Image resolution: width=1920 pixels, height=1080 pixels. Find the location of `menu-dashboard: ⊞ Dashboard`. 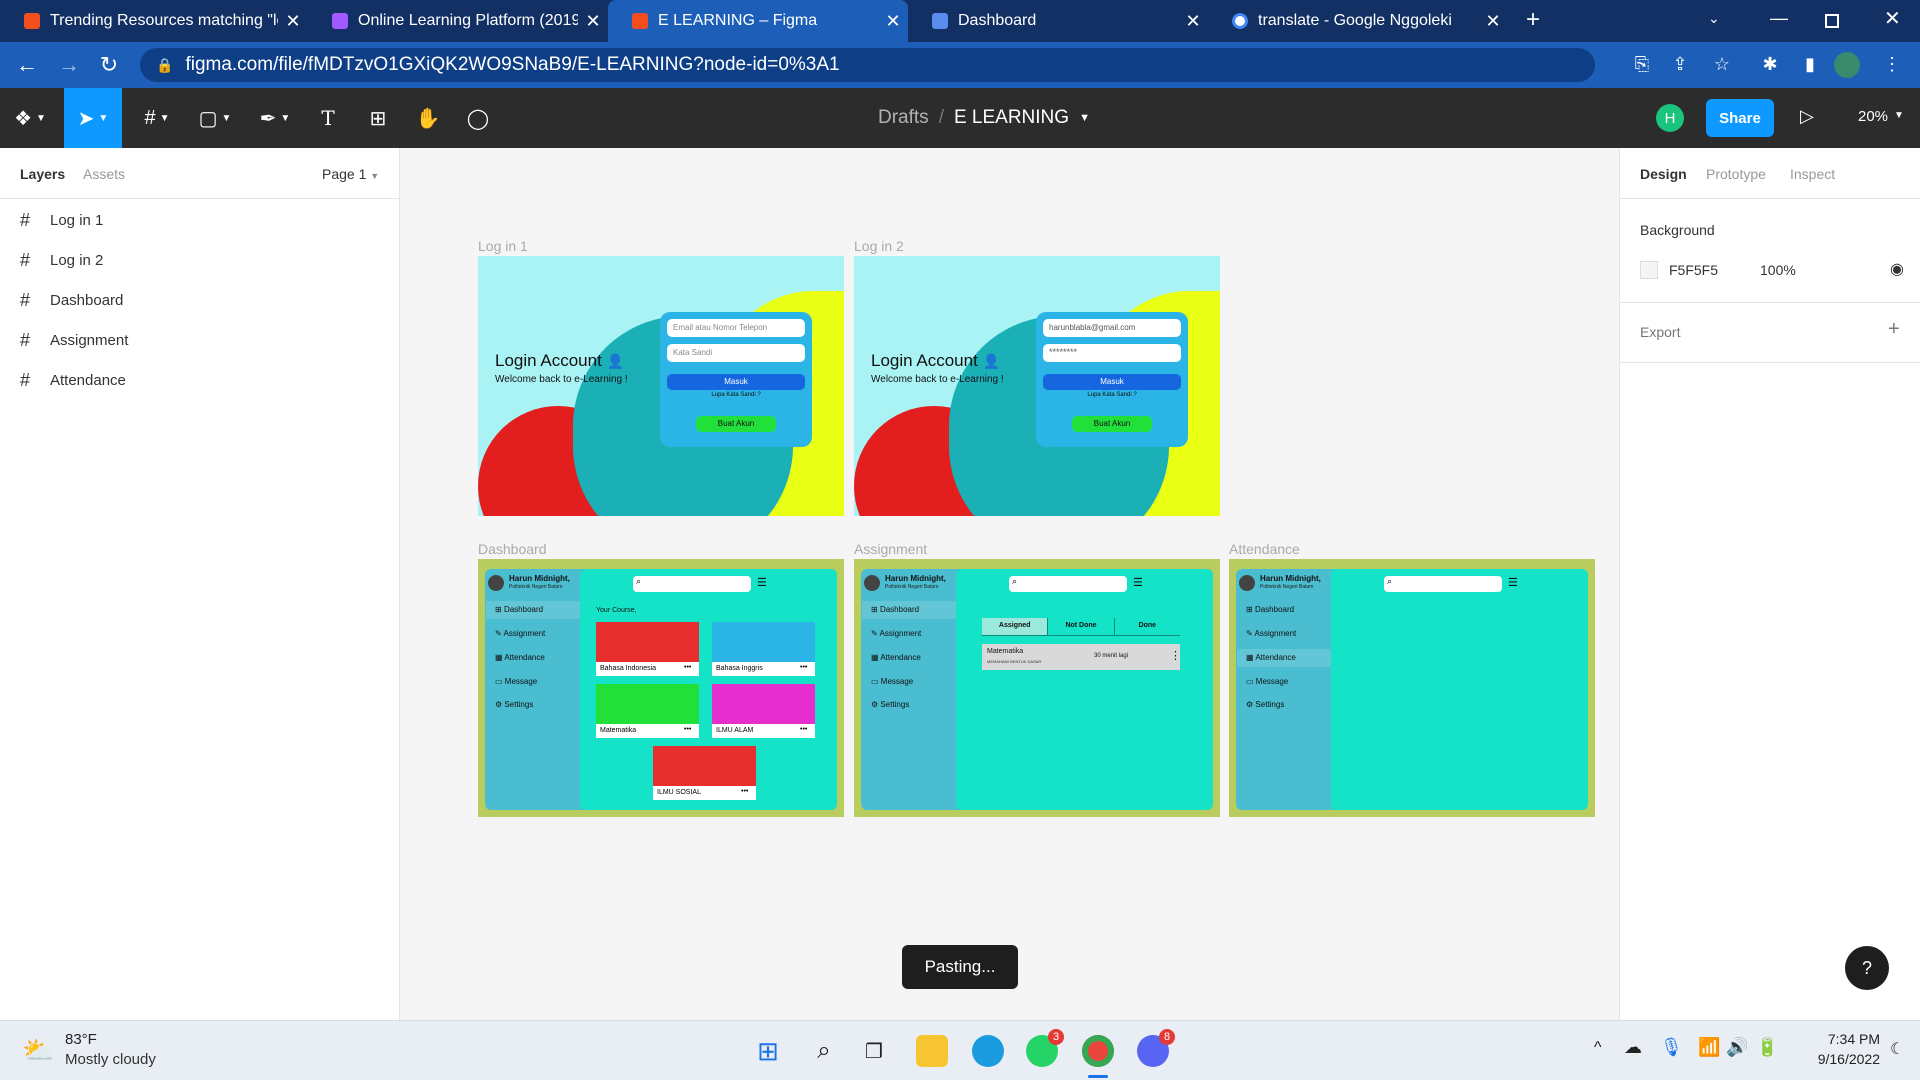

menu-dashboard: ⊞ Dashboard is located at coordinates (895, 609).